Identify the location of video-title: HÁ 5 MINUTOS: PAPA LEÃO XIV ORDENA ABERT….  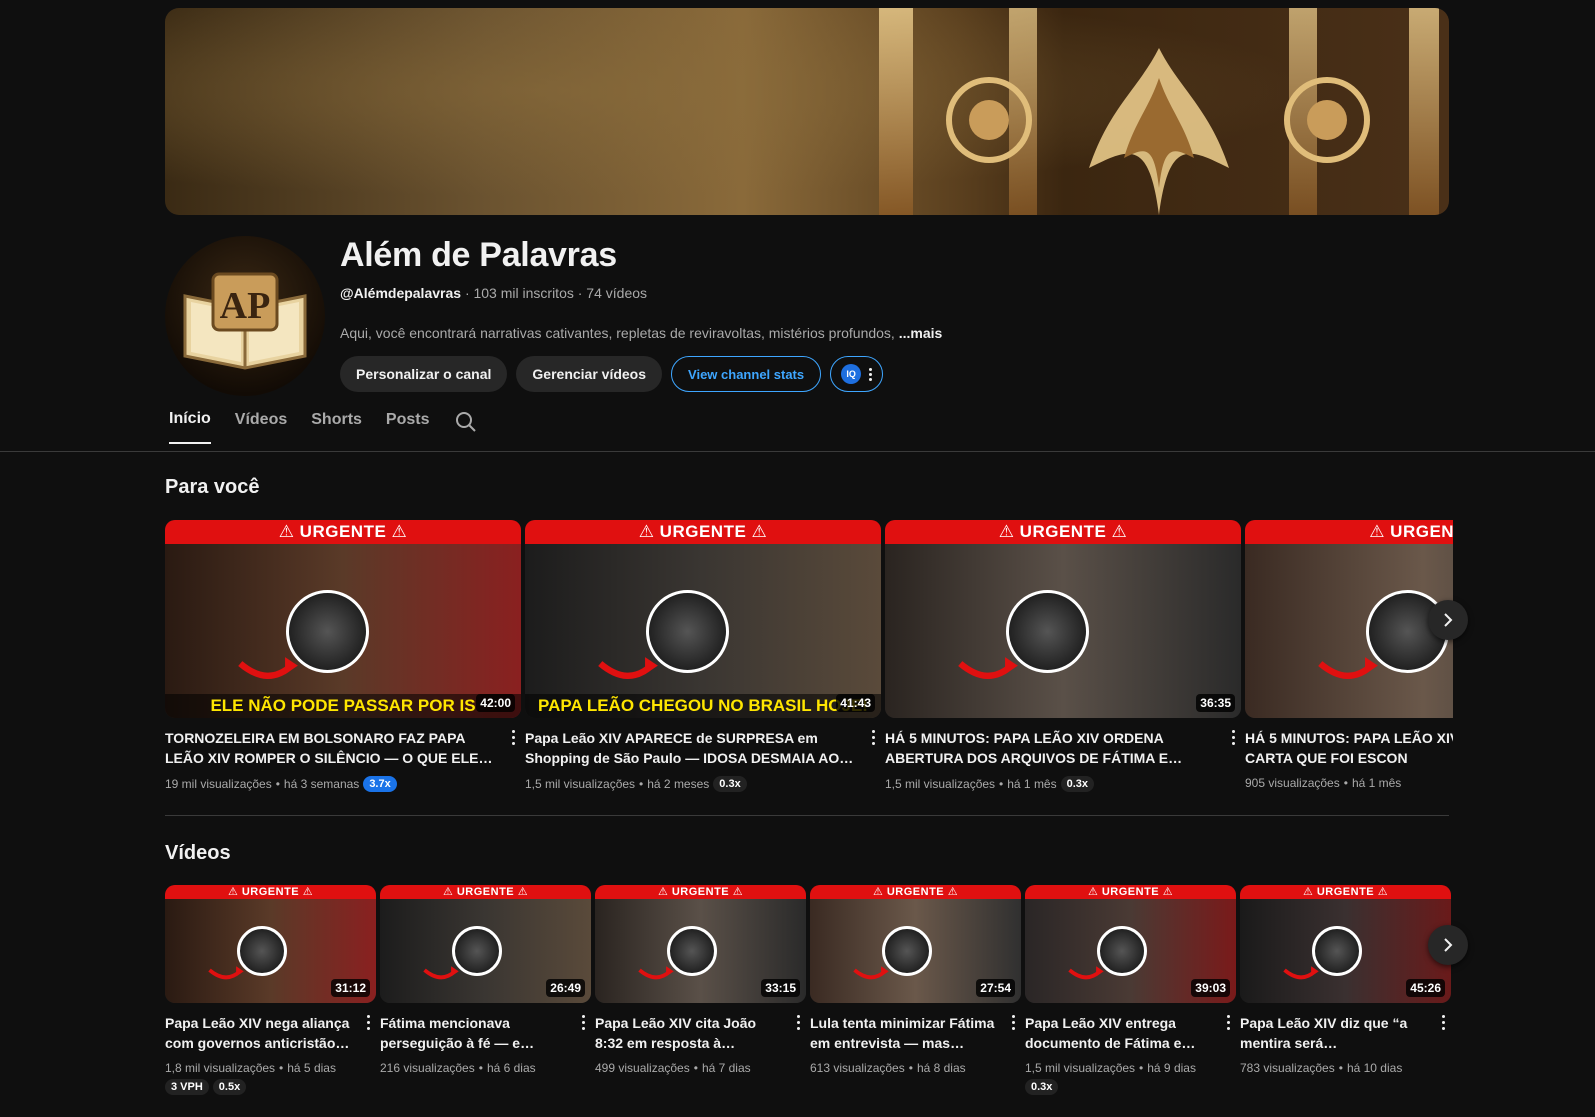
(1063, 748).